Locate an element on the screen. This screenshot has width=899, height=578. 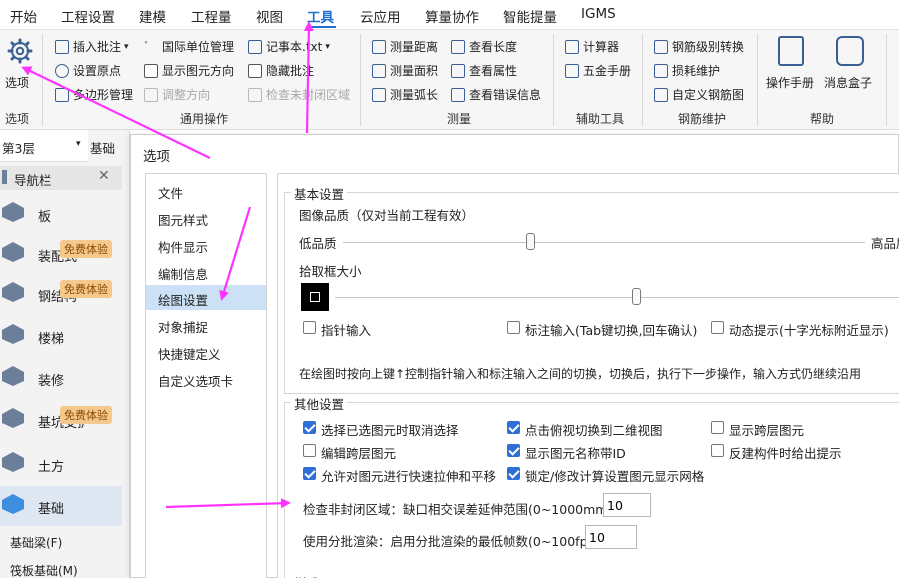
top-view-2d-checkbox is located at coordinates (513, 427).